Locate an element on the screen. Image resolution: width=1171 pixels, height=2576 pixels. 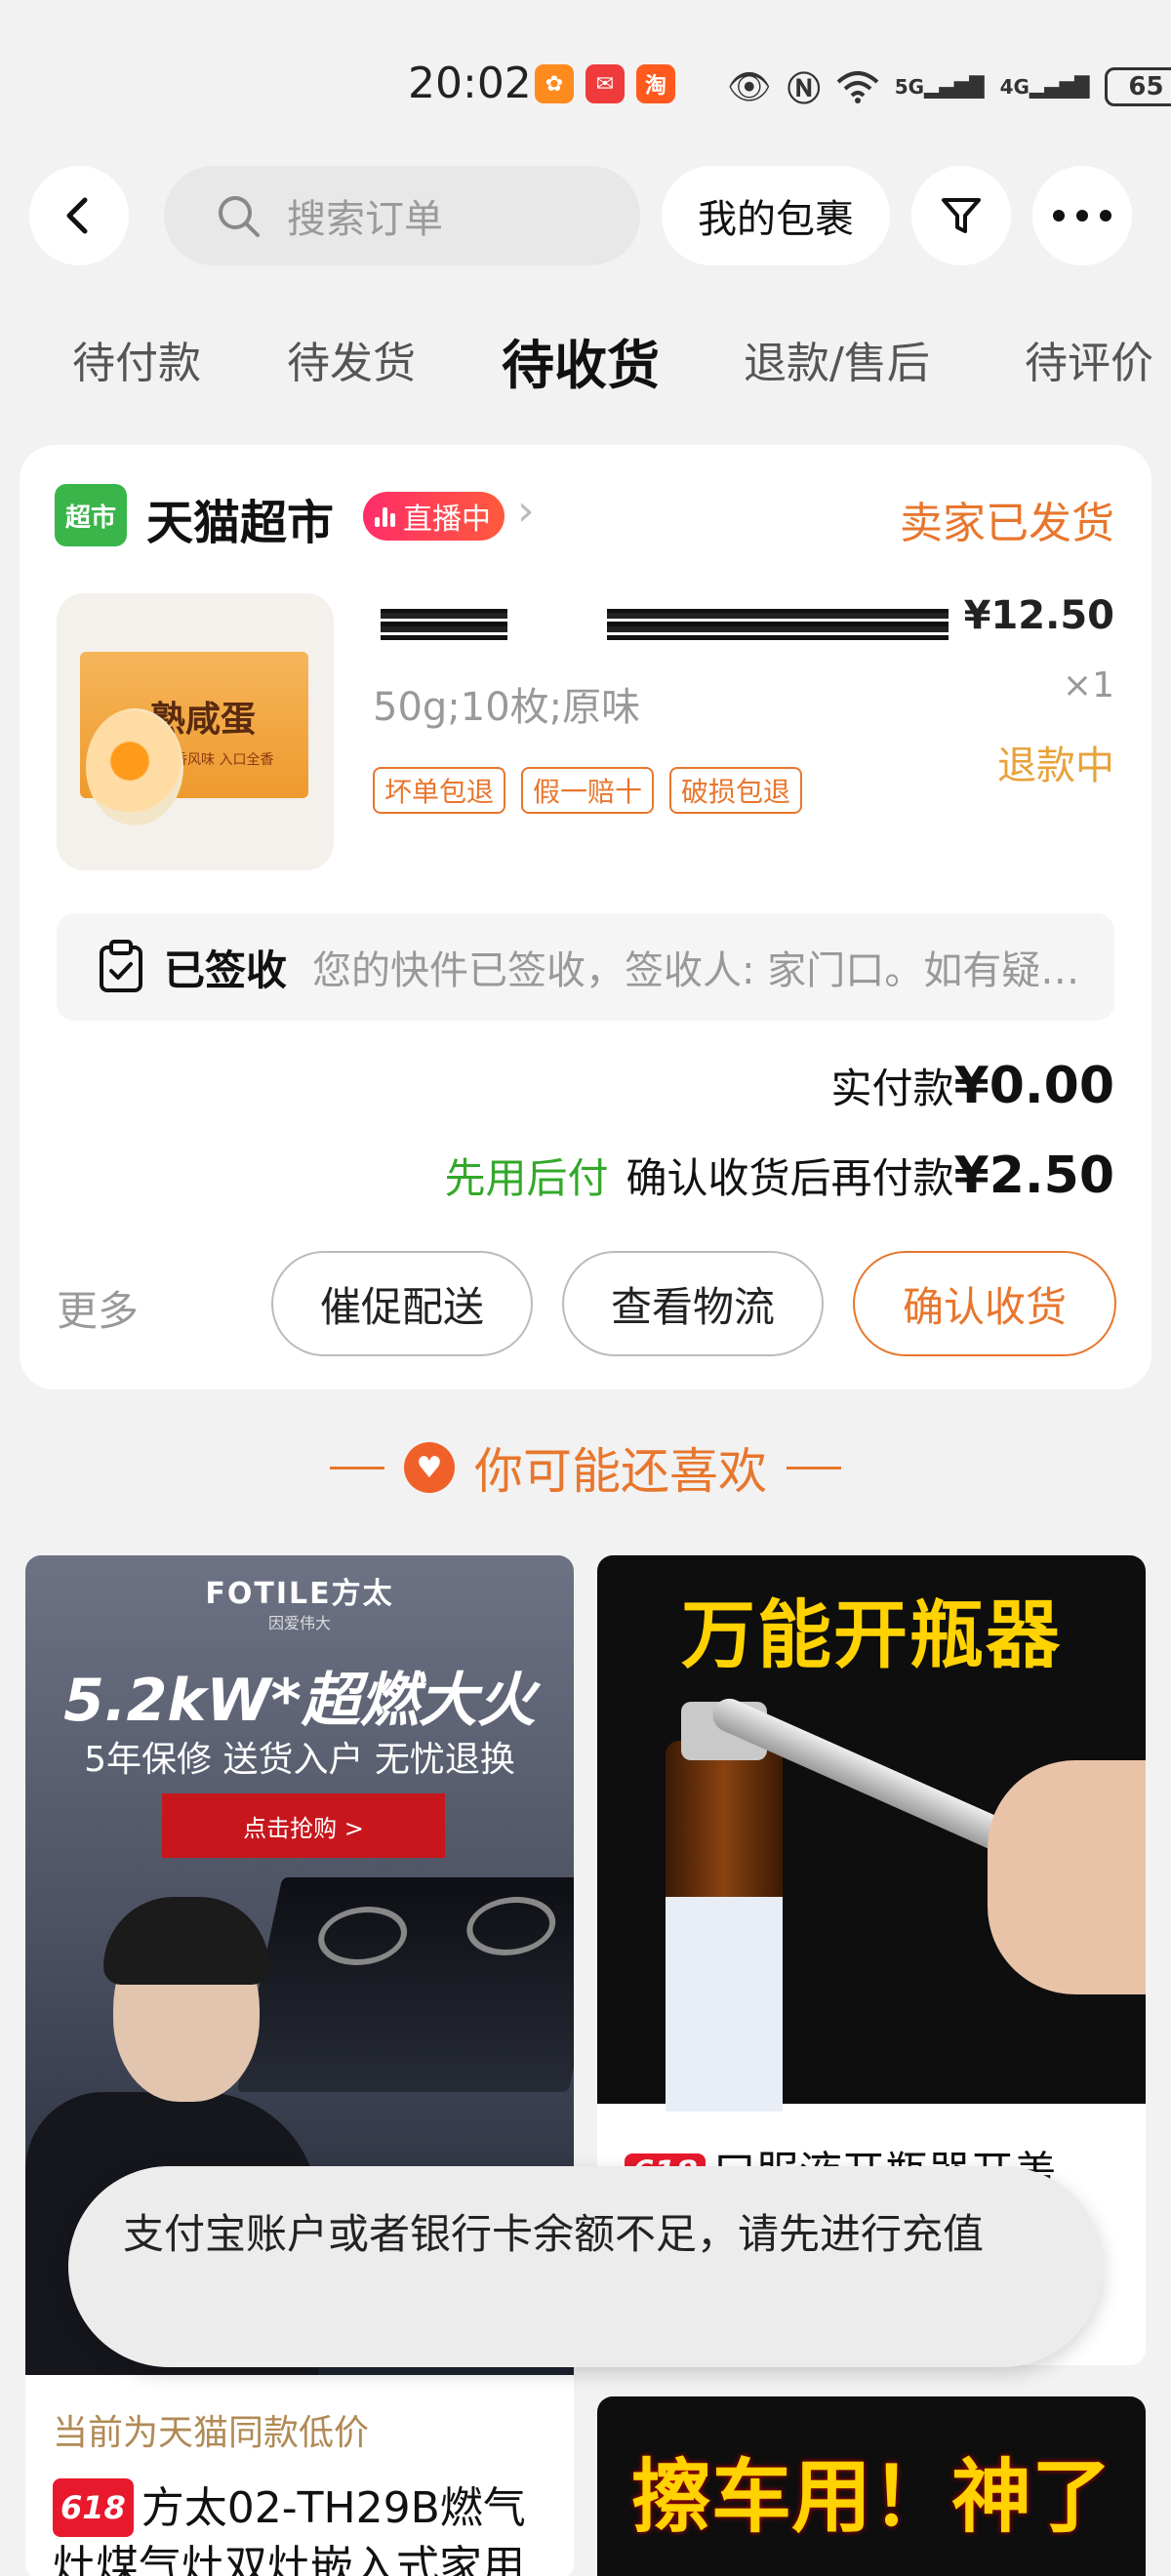
chevron-right-icon: › is located at coordinates (526, 511).